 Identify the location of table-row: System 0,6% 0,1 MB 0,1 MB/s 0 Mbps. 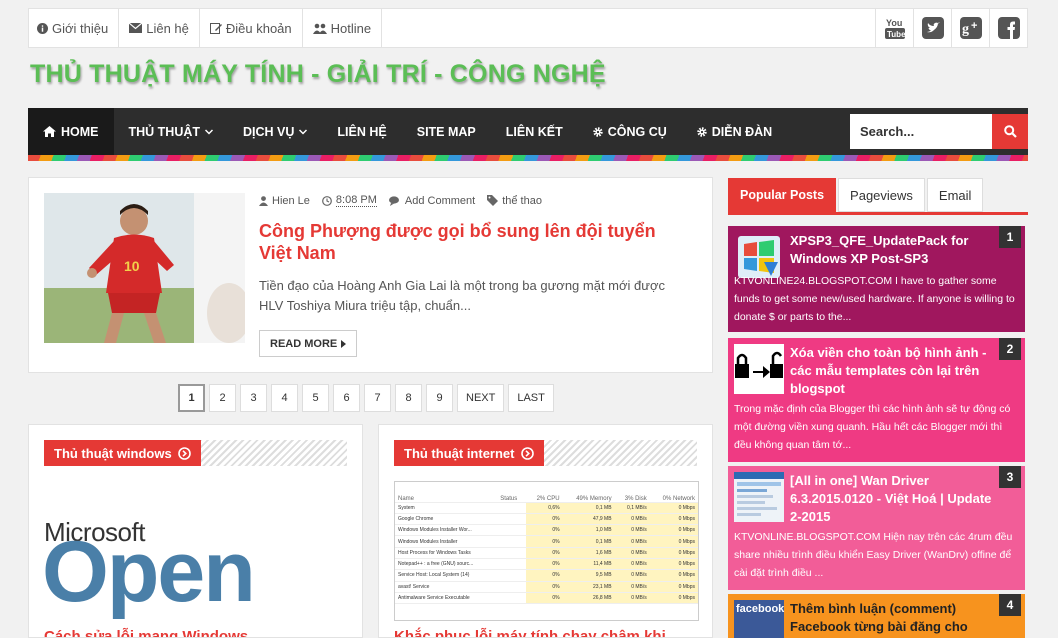
(546, 508).